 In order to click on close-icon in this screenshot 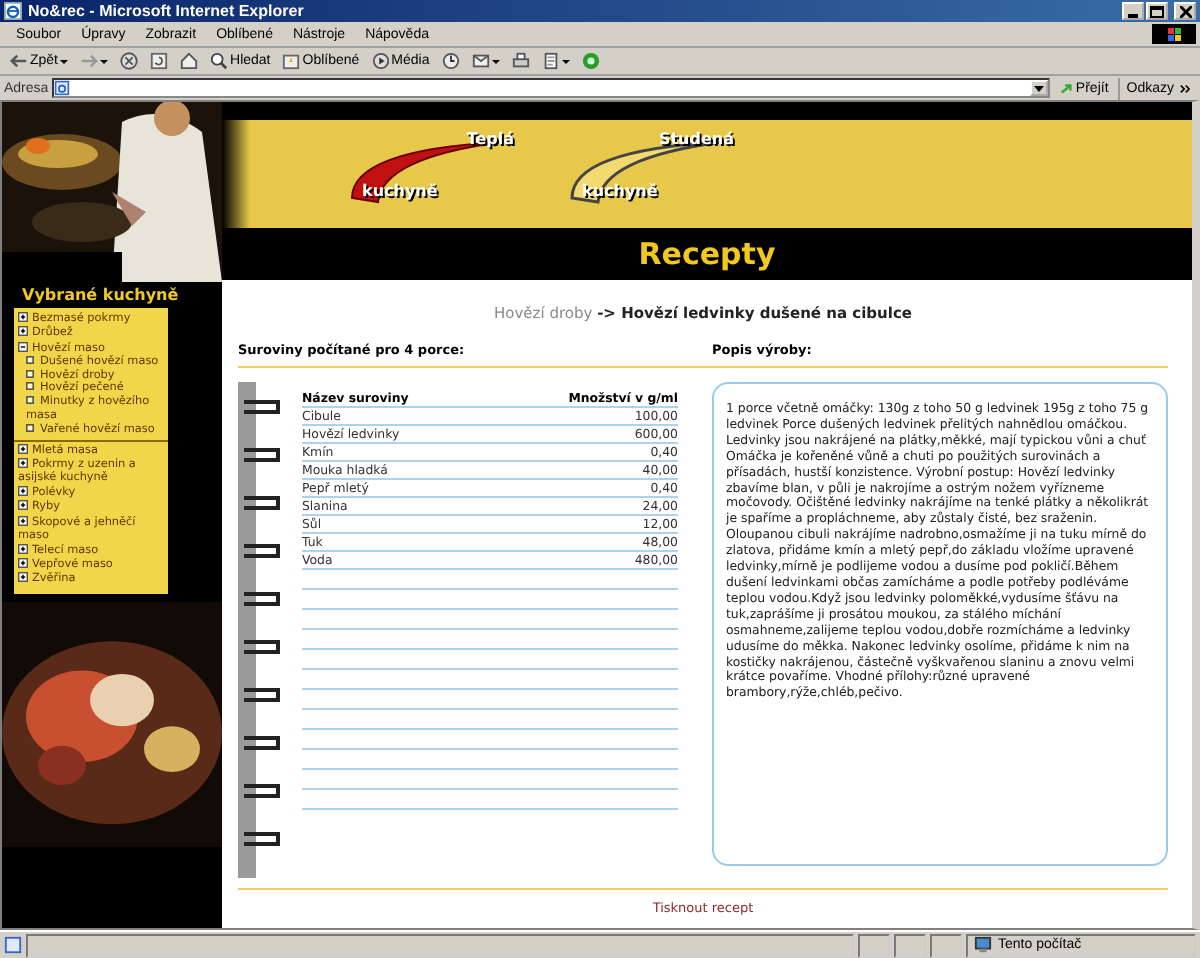, I will do `click(1185, 11)`.